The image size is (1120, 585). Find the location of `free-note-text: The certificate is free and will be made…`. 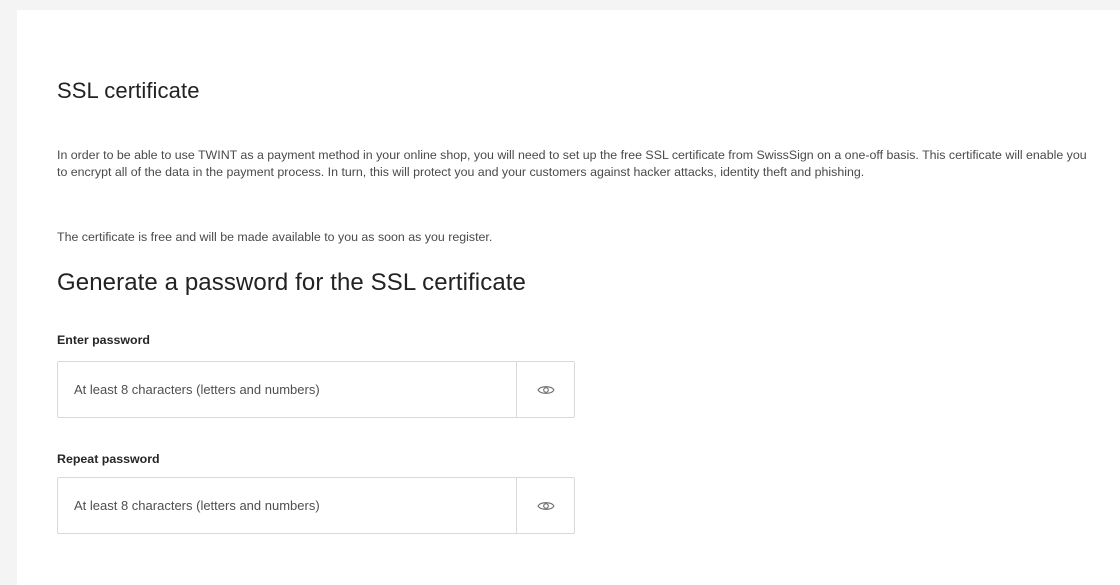

free-note-text: The certificate is free and will be made… is located at coordinates (275, 237).